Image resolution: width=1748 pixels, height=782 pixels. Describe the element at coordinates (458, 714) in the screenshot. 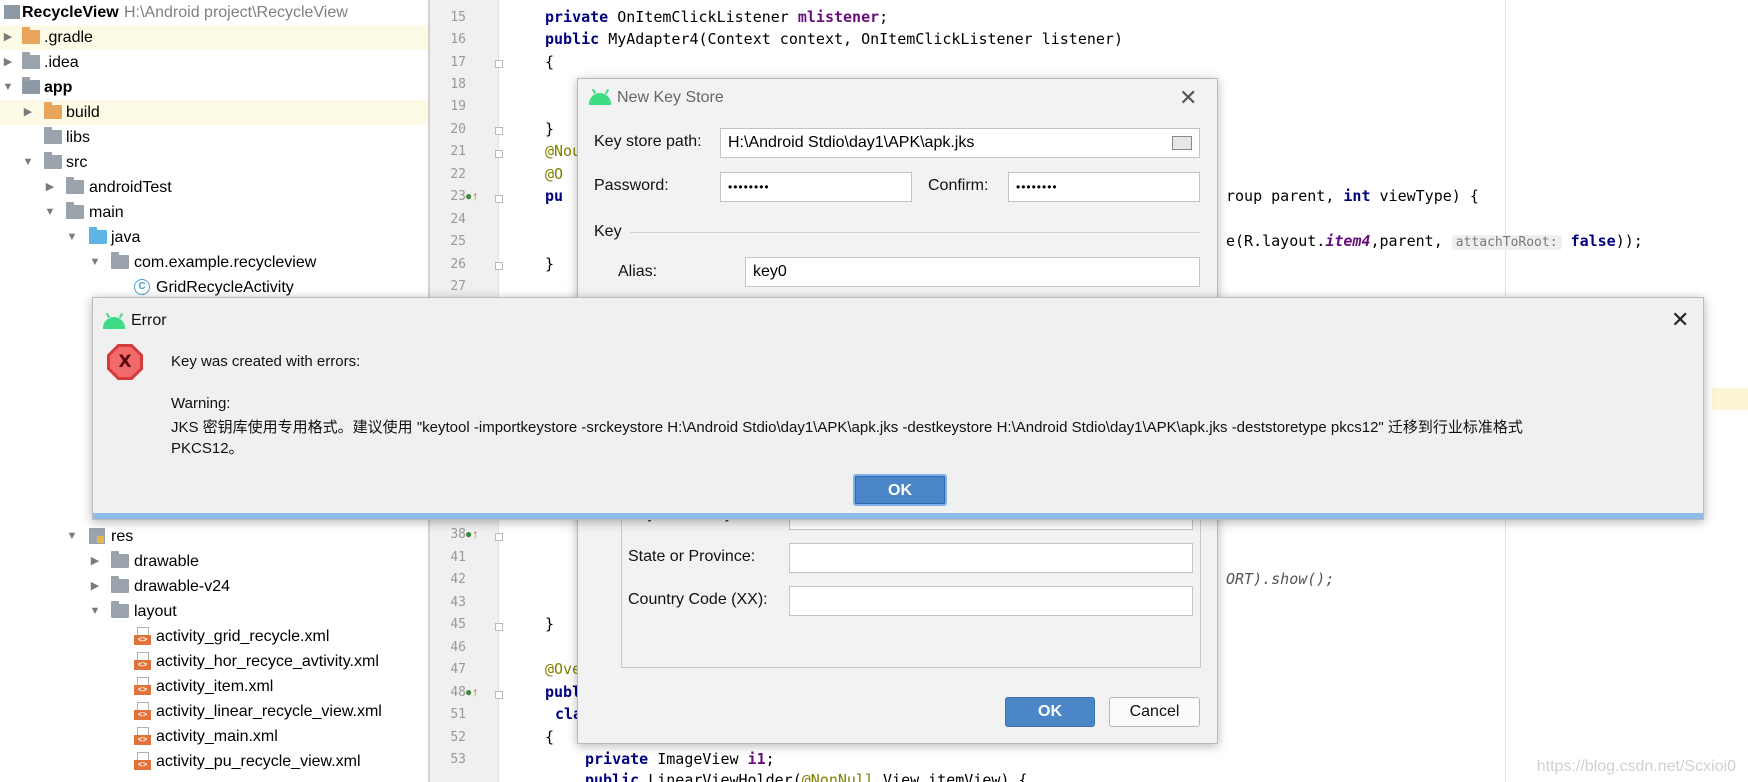

I see `line-number: 51` at that location.